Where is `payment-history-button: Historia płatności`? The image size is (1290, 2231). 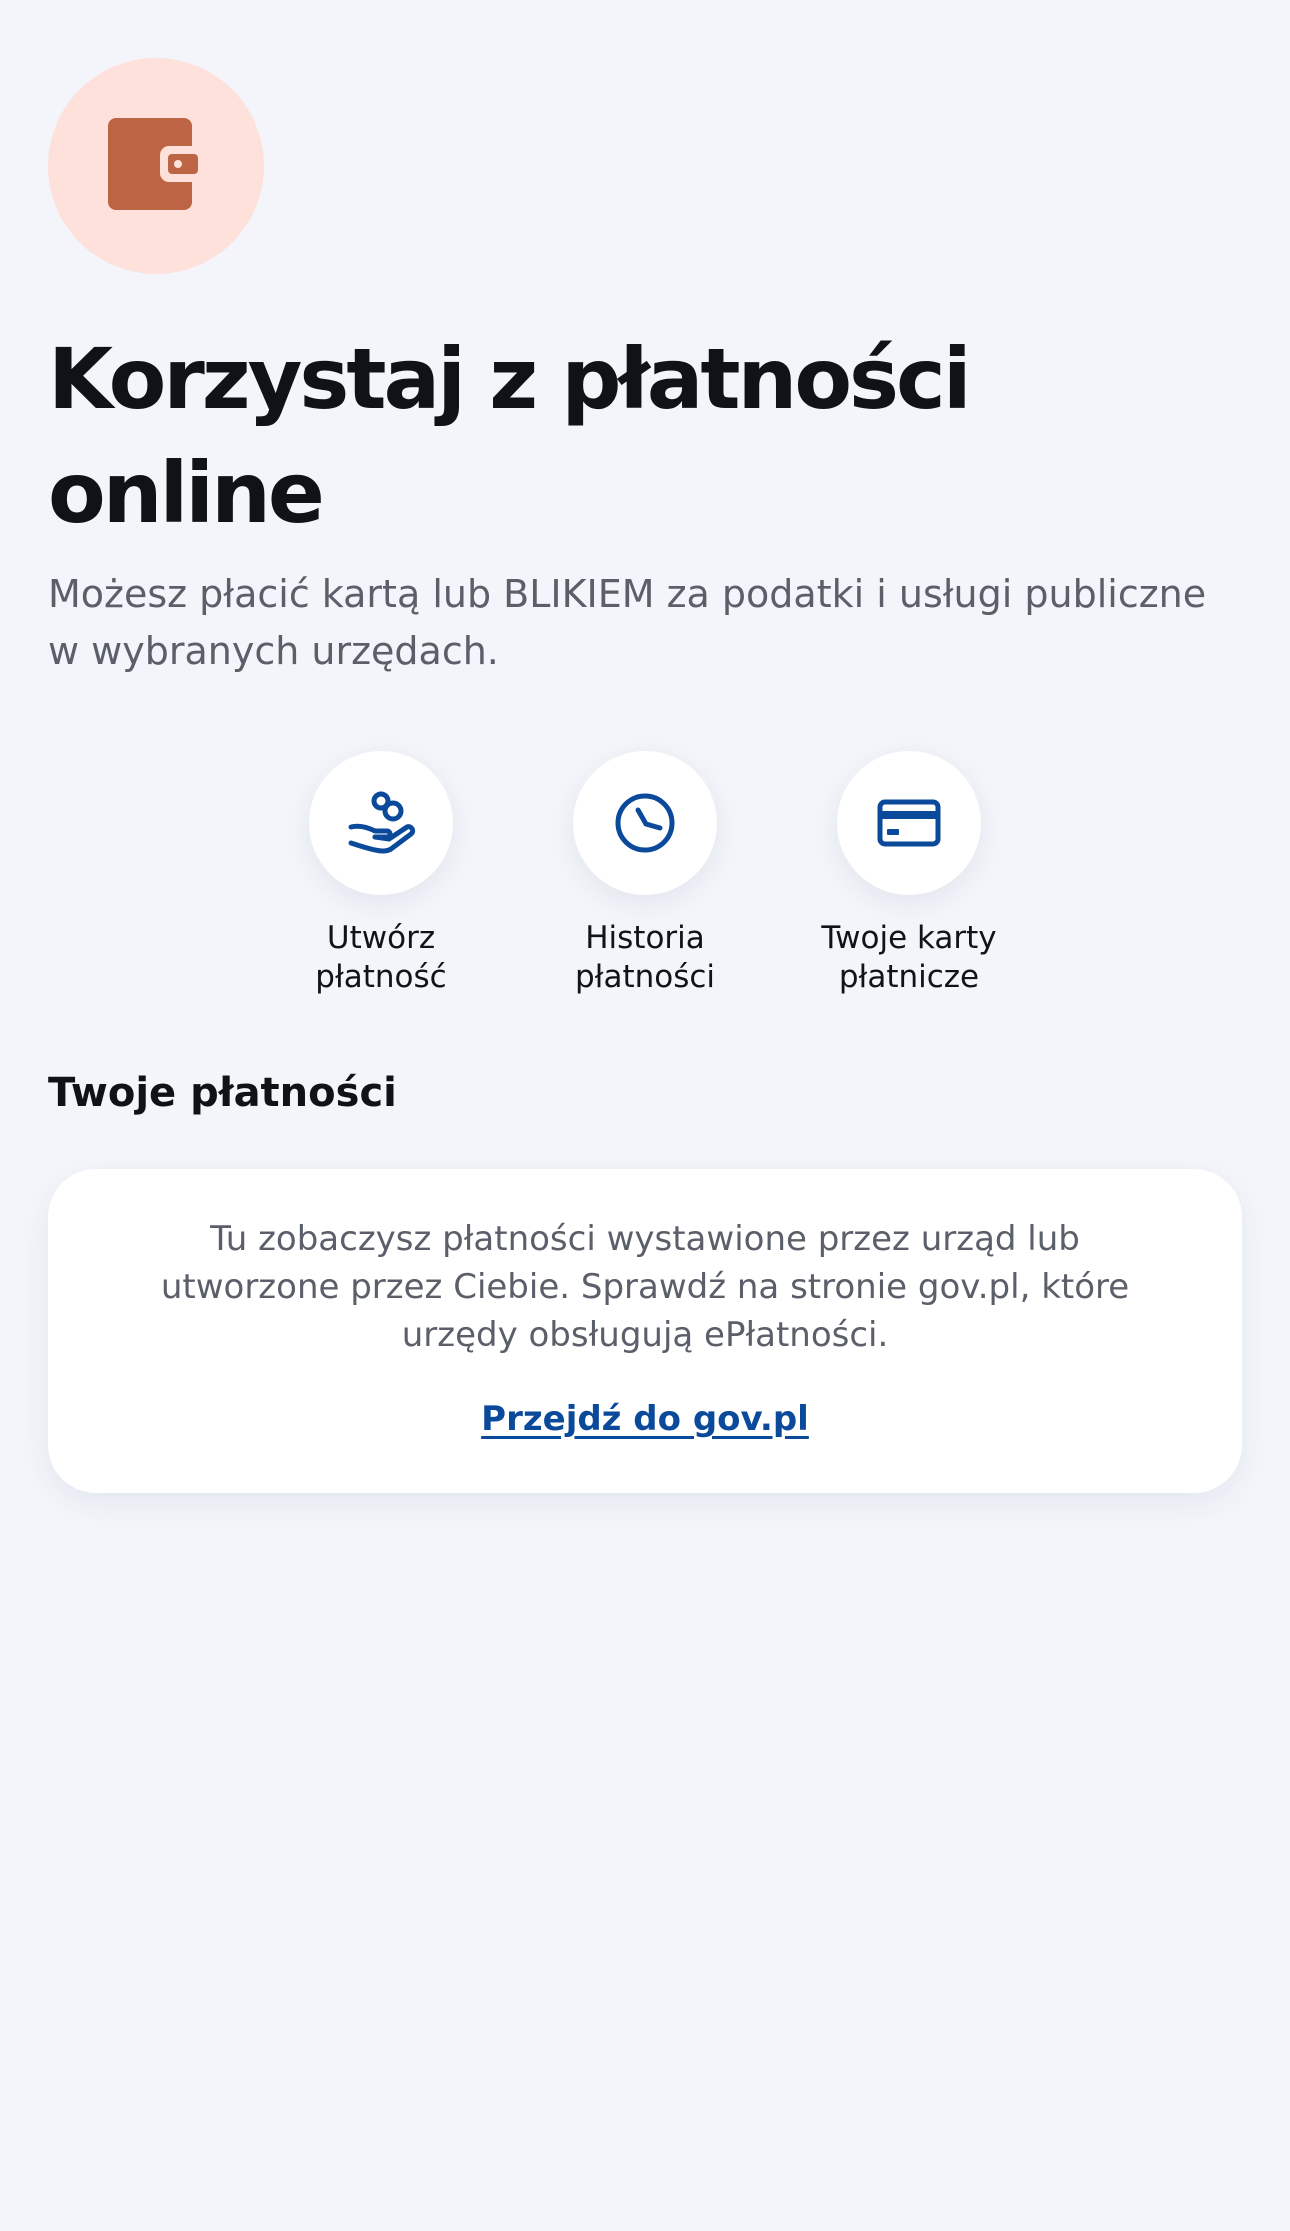
payment-history-button: Historia płatności is located at coordinates (645, 874).